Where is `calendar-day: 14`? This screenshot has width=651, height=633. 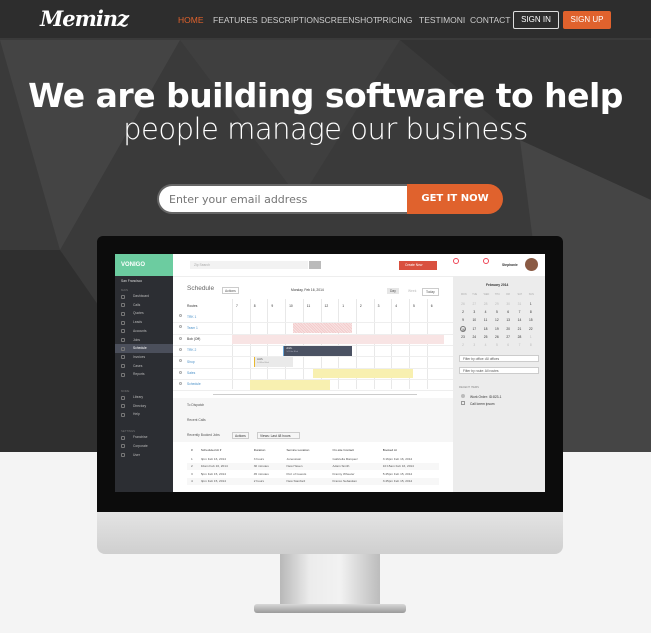
calendar-day: 14 is located at coordinates (520, 320).